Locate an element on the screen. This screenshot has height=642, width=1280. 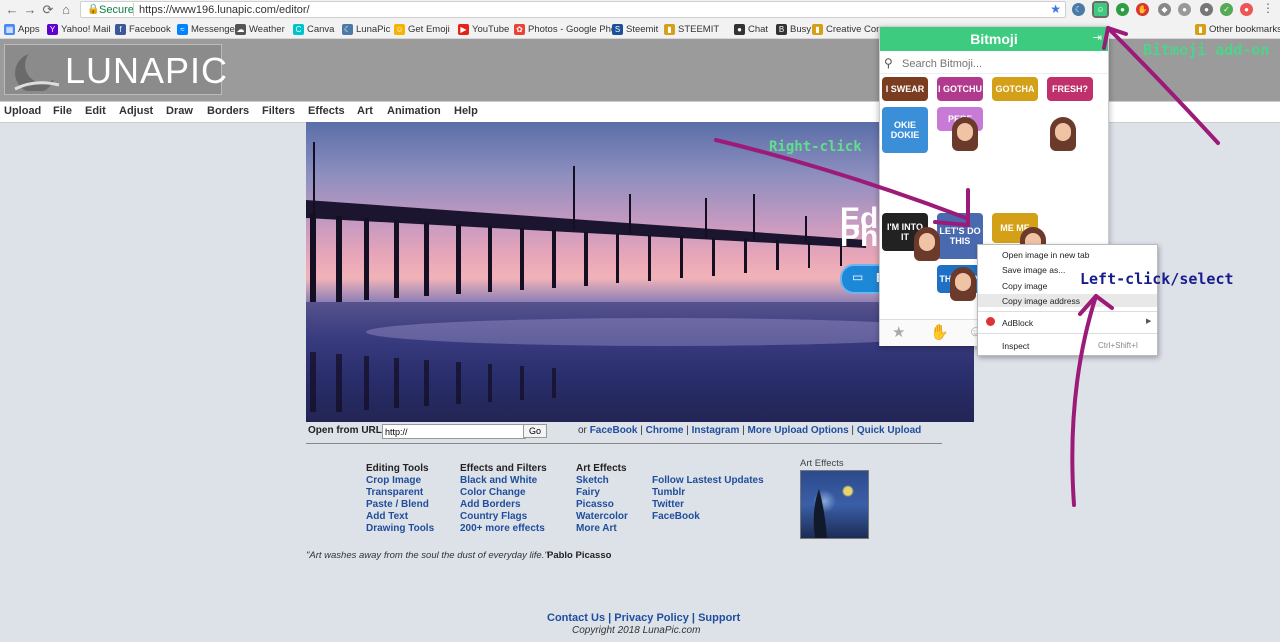
annotation-left-click: Left-click/select is located at coordinates (1157, 279).